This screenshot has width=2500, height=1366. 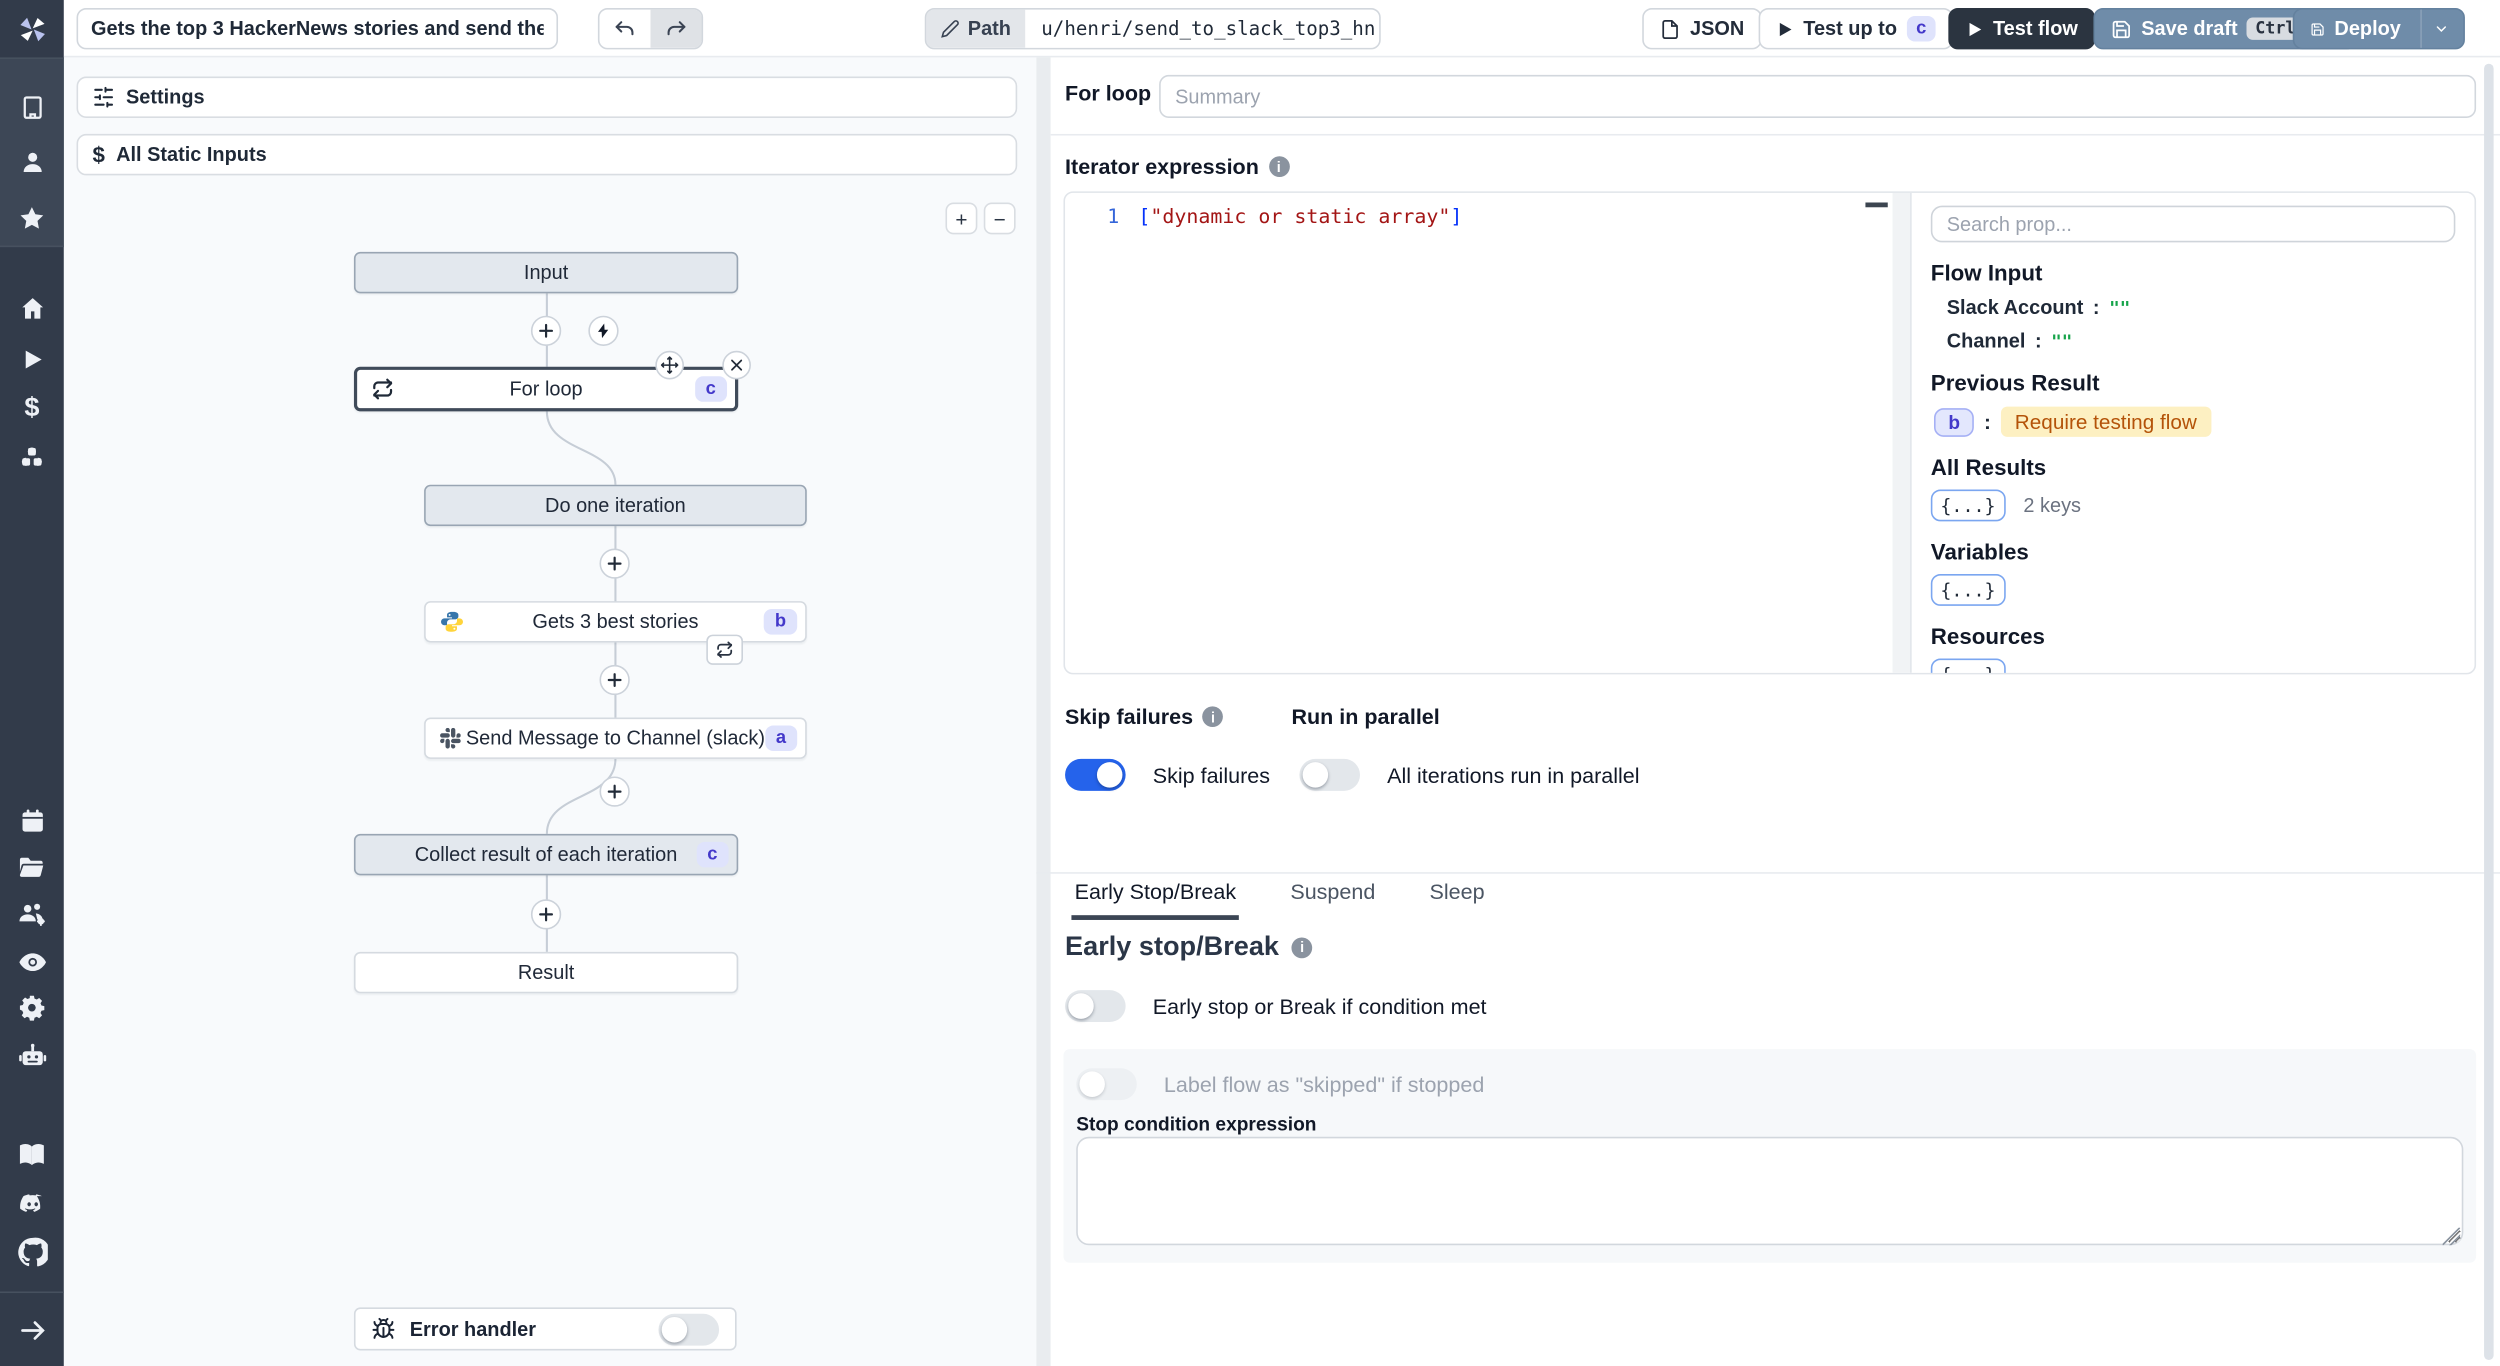 What do you see at coordinates (1954, 422) in the screenshot?
I see `step-ref-badge: b` at bounding box center [1954, 422].